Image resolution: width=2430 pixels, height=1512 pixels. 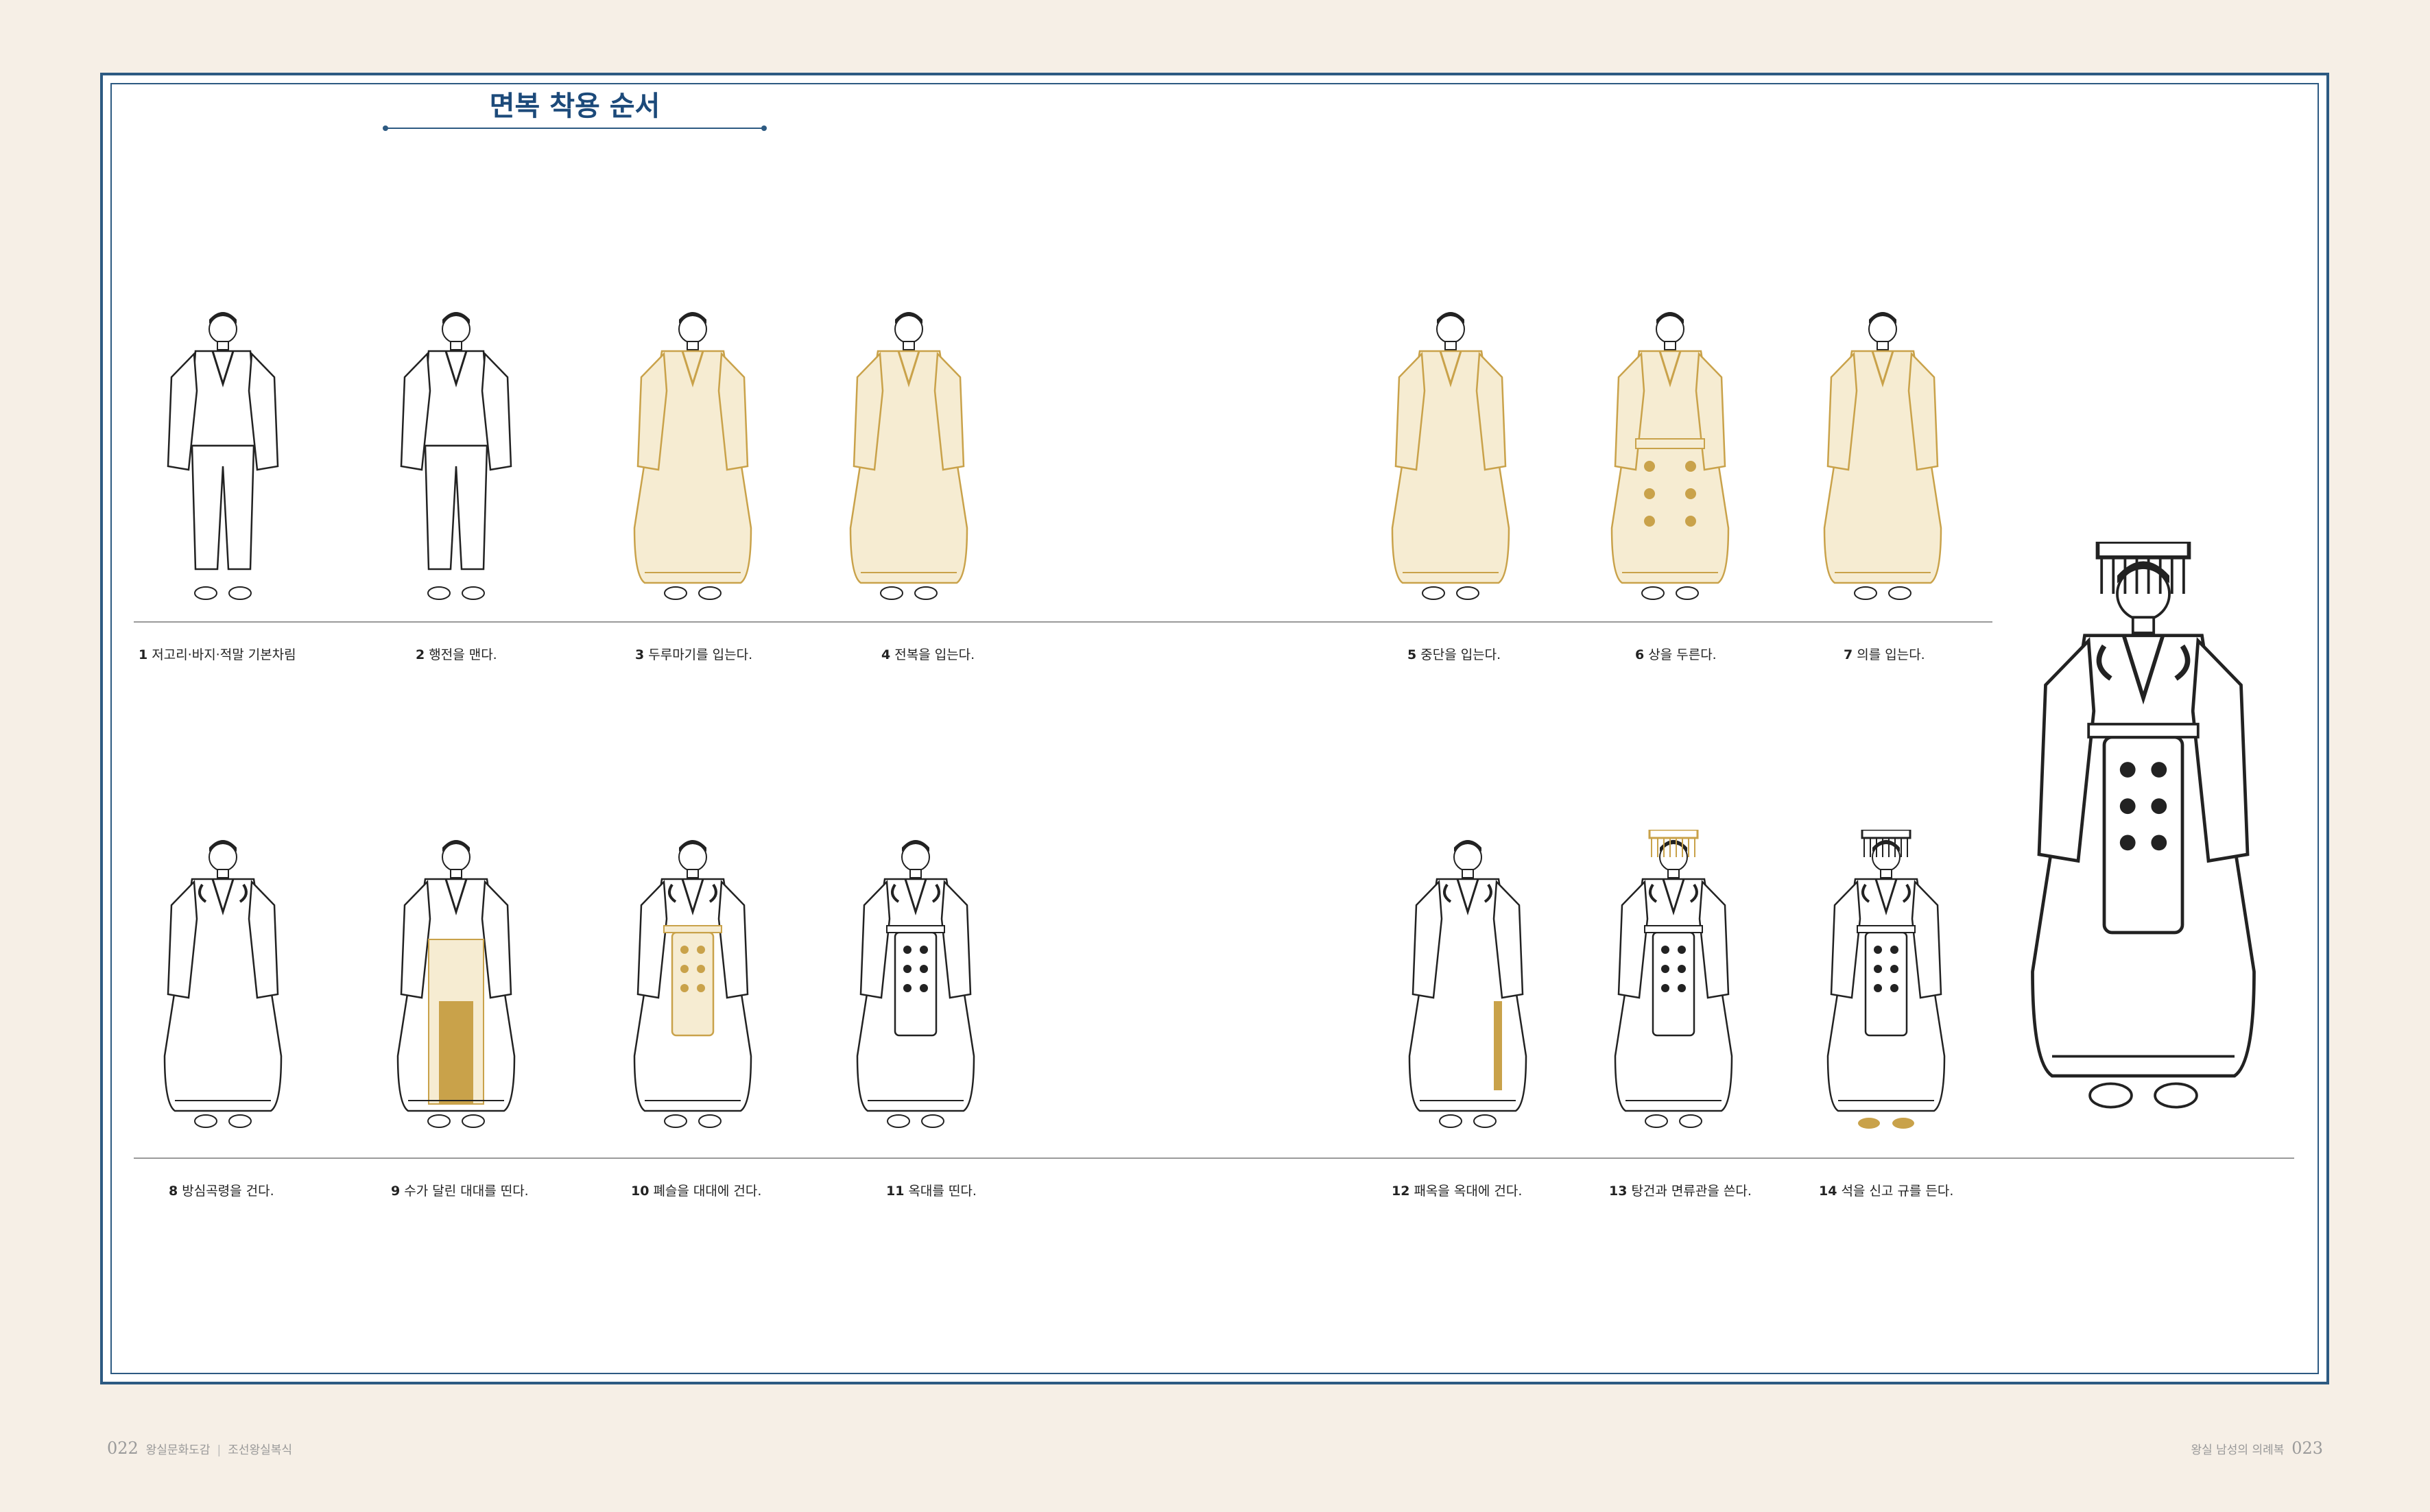 What do you see at coordinates (1676, 654) in the screenshot?
I see `step-caption: 6 상을 두른다.` at bounding box center [1676, 654].